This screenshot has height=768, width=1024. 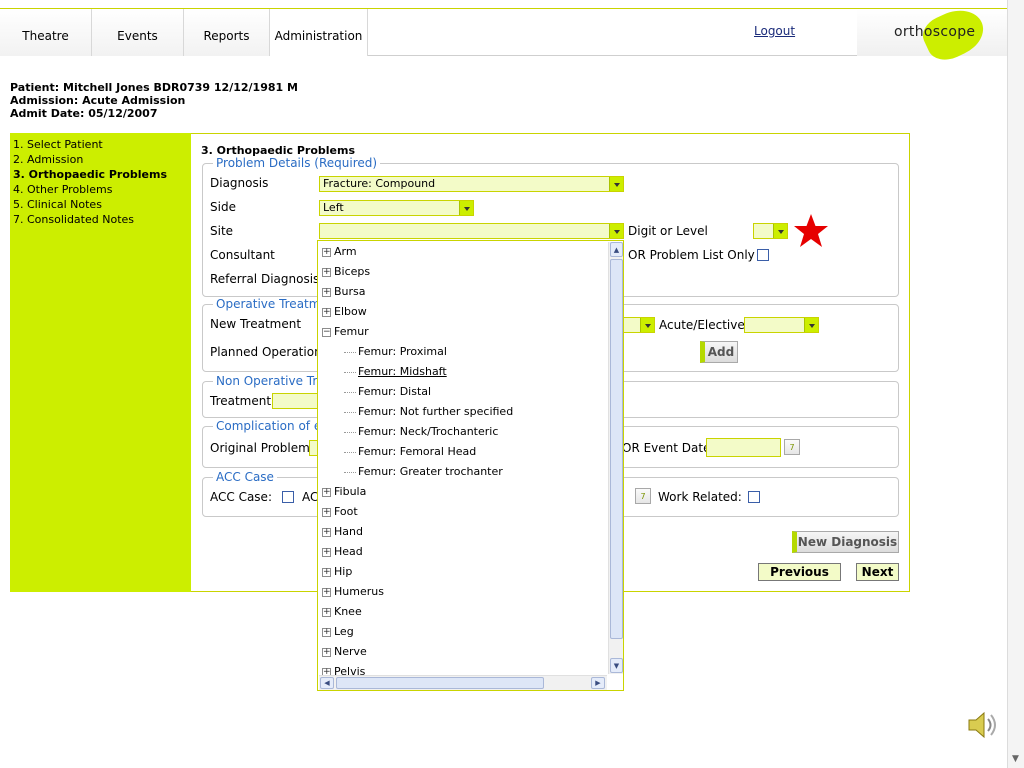 What do you see at coordinates (100, 174) in the screenshot?
I see `sidebar-item-orthopaedic-problems: 3. Orthopaedic Problems` at bounding box center [100, 174].